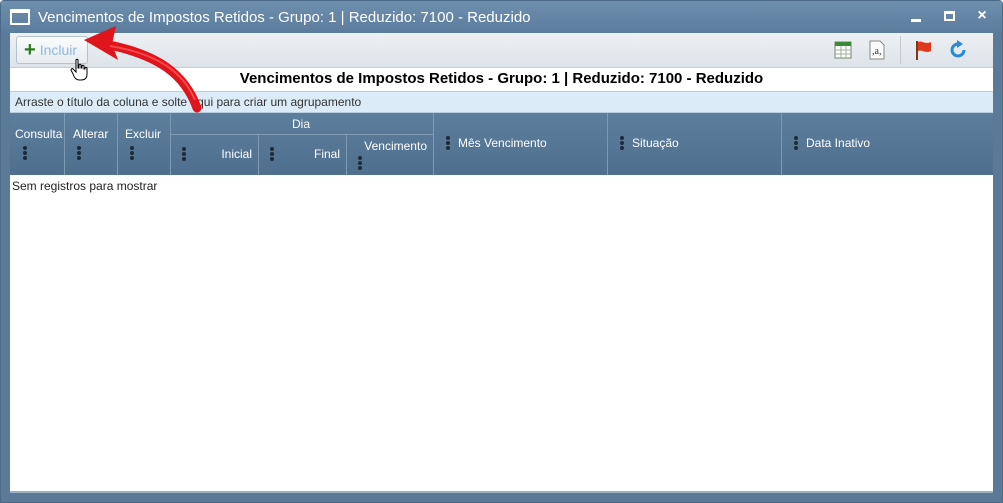 This screenshot has height=503, width=1003. What do you see at coordinates (501, 492) in the screenshot?
I see `grid-footer-border` at bounding box center [501, 492].